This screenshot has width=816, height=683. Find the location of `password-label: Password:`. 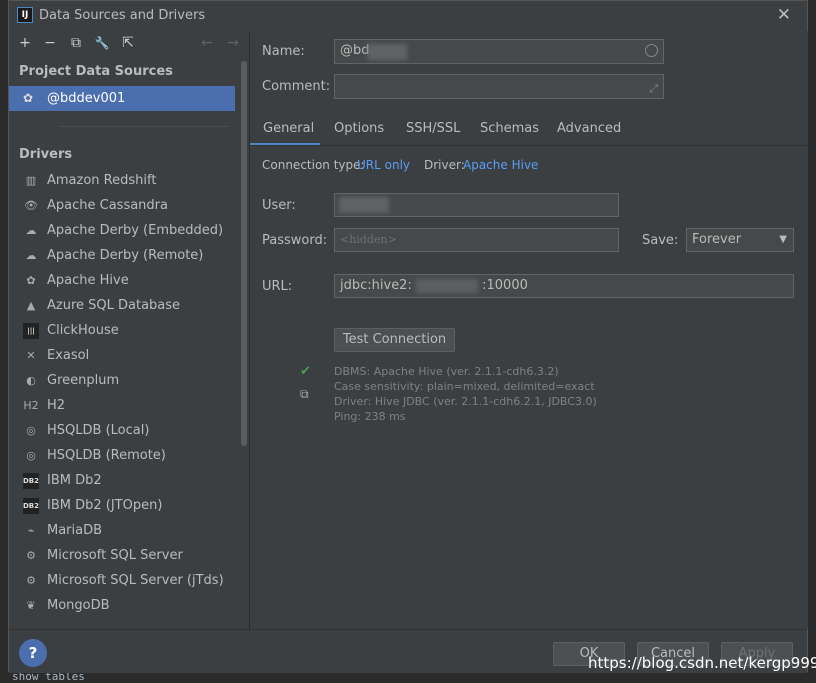

password-label: Password: is located at coordinates (295, 240).